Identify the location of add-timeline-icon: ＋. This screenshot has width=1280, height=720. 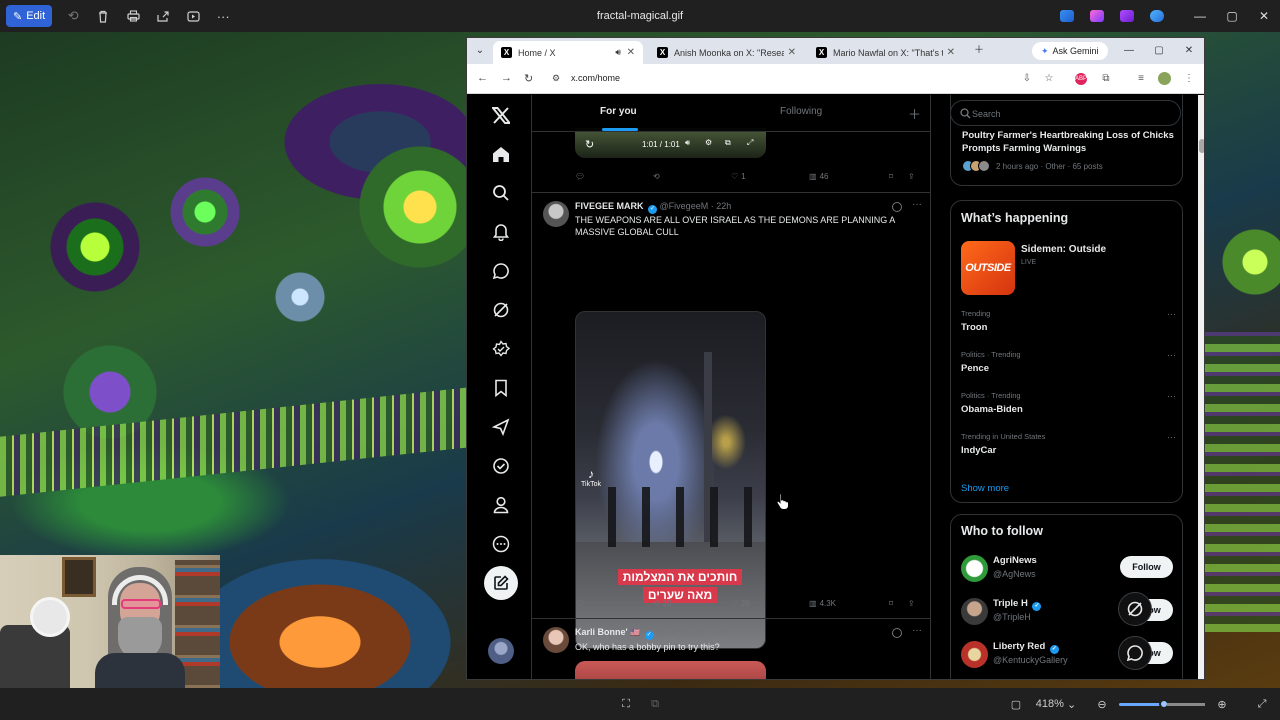
(914, 113).